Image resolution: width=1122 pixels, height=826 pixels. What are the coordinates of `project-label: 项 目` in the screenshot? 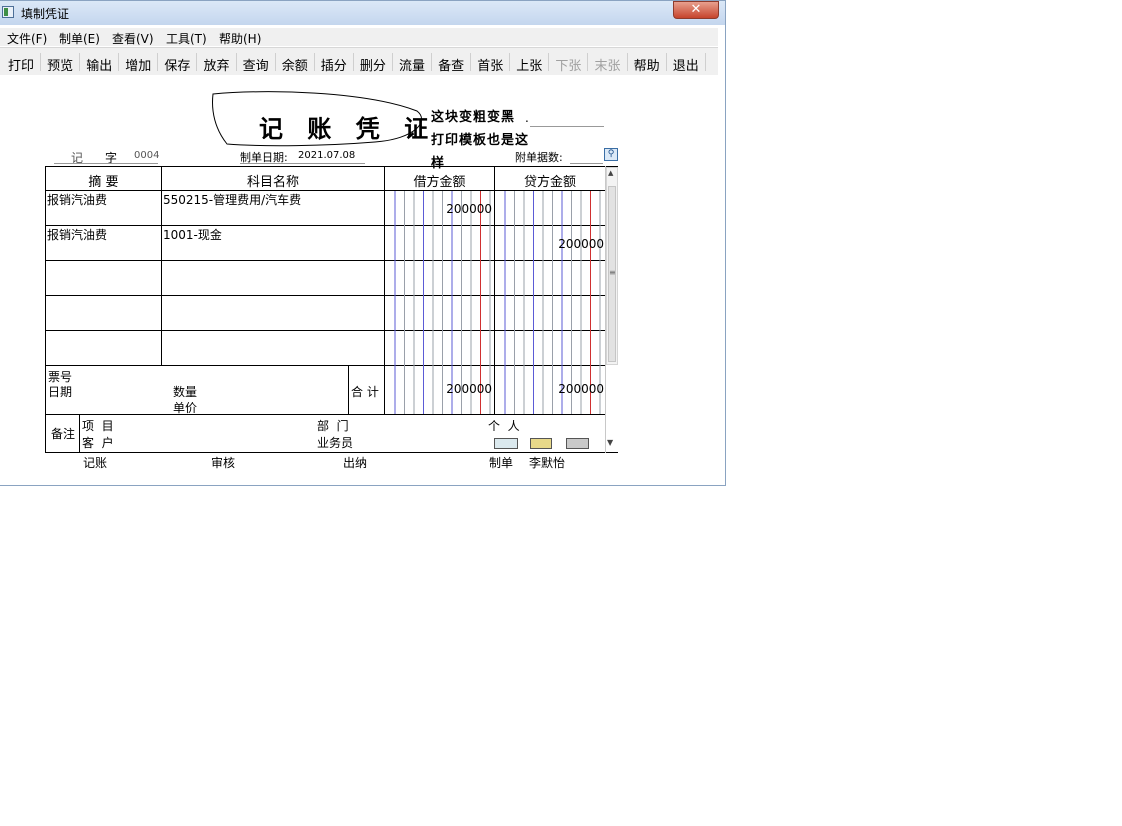 It's located at (98, 426).